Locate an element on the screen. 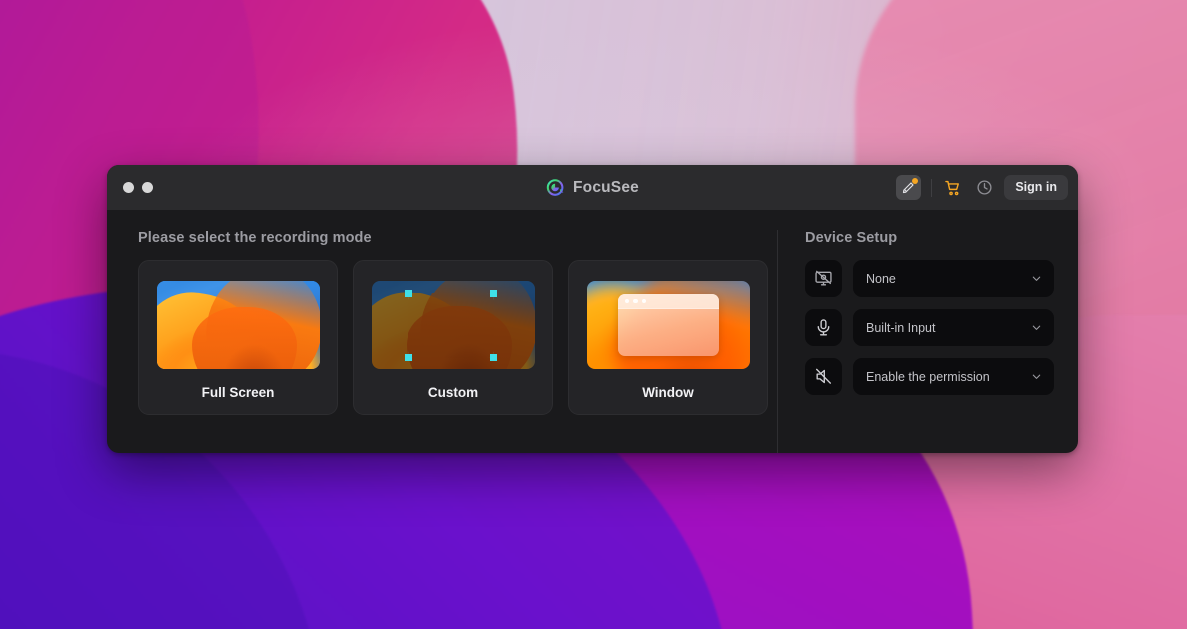  ventura-wallpaper-art is located at coordinates (238, 325).